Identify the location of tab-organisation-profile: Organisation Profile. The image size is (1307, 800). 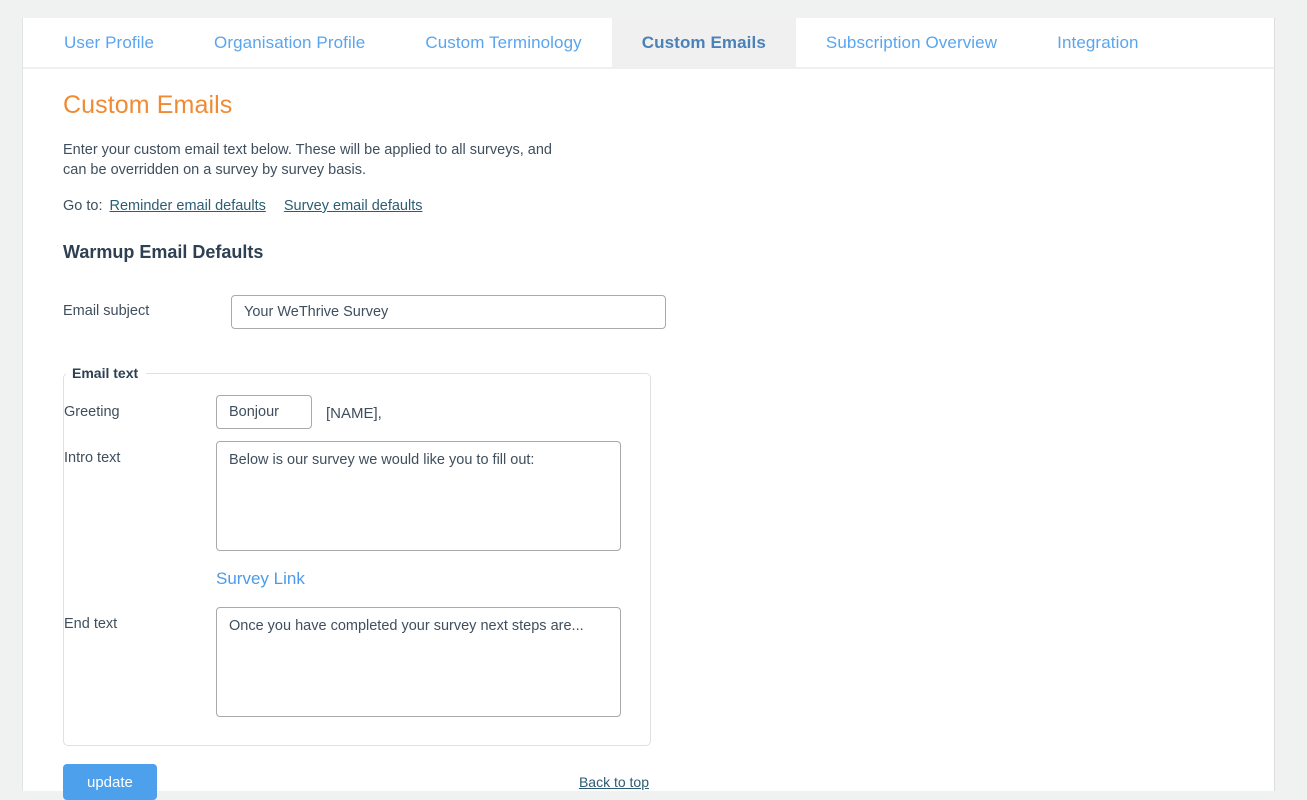
(289, 42).